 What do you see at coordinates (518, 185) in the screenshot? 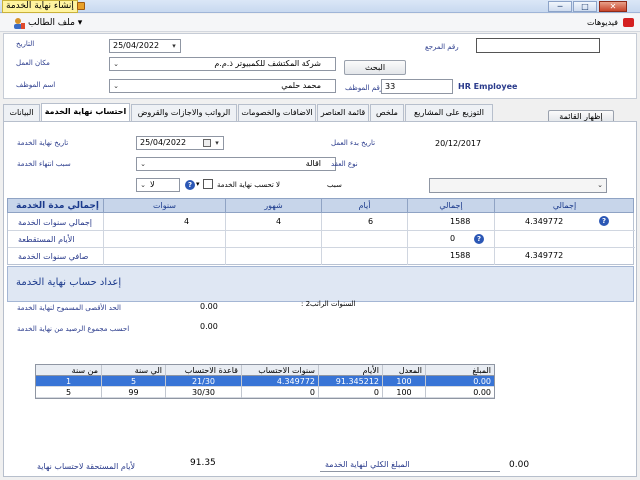
I see `reason-select: ⌄` at bounding box center [518, 185].